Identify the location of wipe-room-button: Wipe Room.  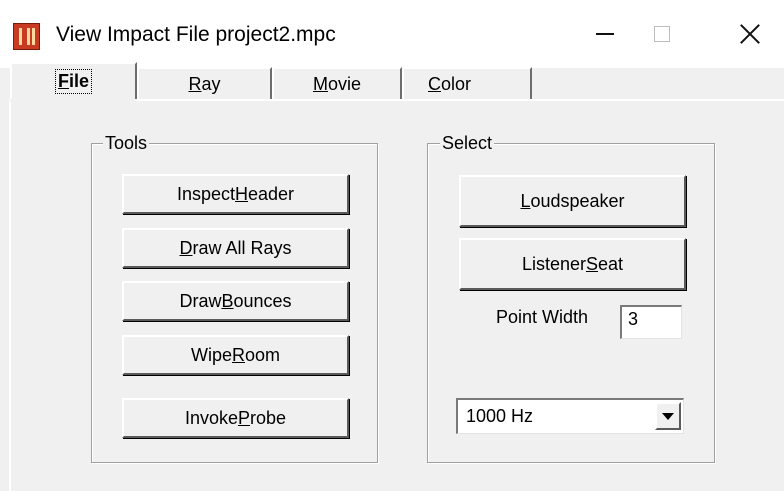
(235, 355).